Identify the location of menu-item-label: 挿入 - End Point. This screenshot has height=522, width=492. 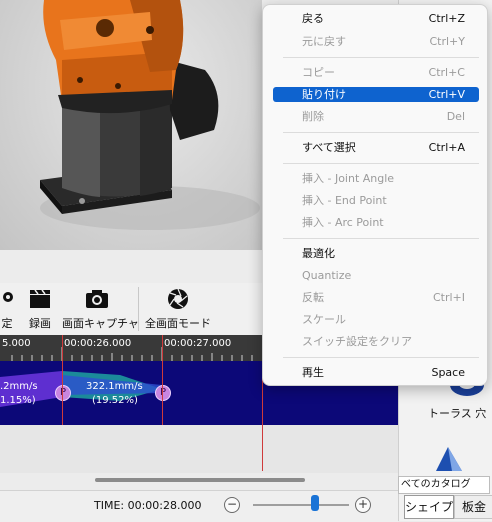
(344, 200).